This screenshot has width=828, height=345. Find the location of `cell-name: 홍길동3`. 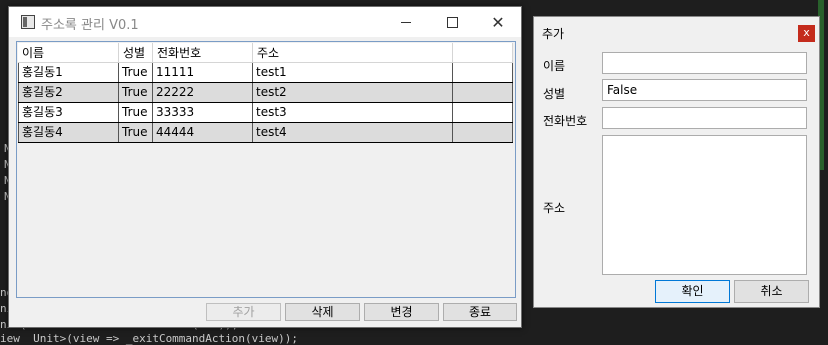

cell-name: 홍길동3 is located at coordinates (68, 112).